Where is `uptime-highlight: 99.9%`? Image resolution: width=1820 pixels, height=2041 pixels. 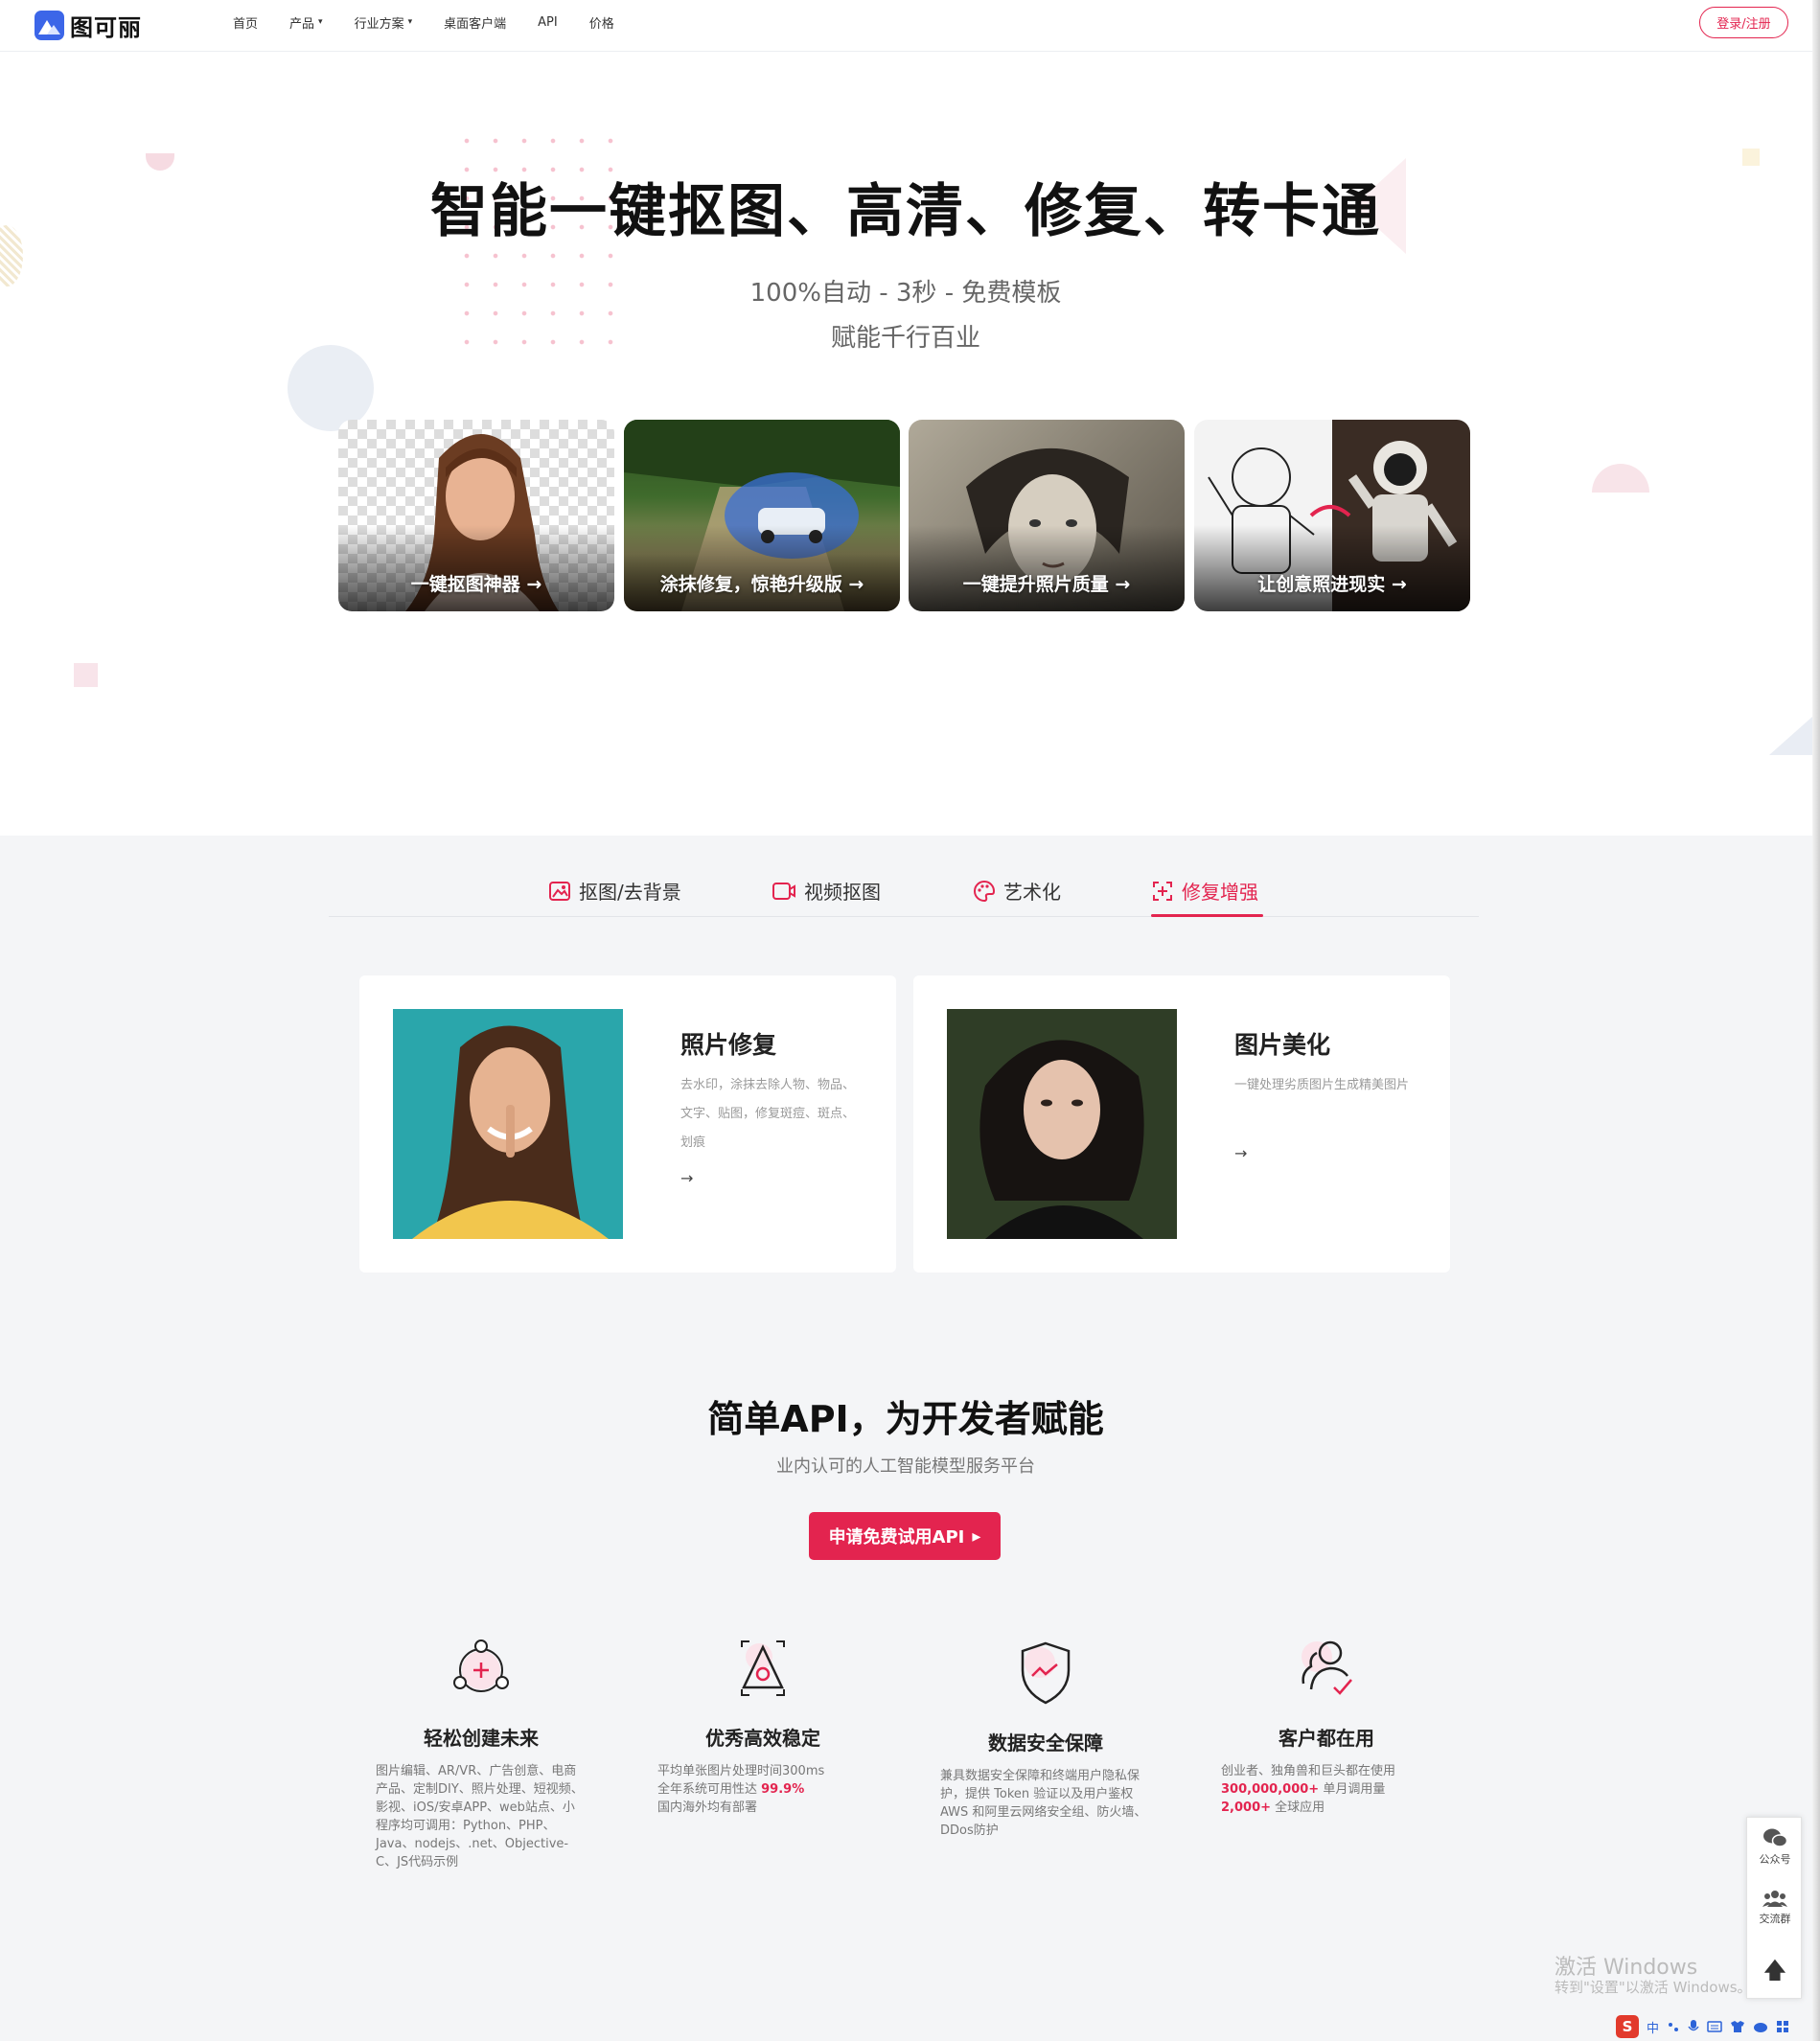 uptime-highlight: 99.9% is located at coordinates (783, 1789).